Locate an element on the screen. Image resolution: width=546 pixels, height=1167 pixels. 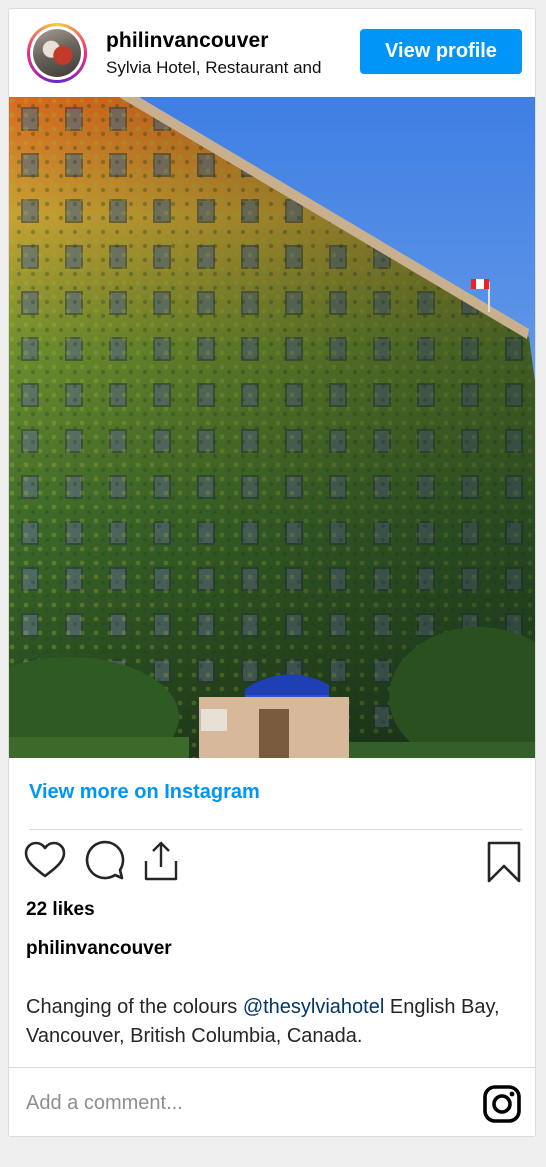
comment-divider is located at coordinates (272, 1067).